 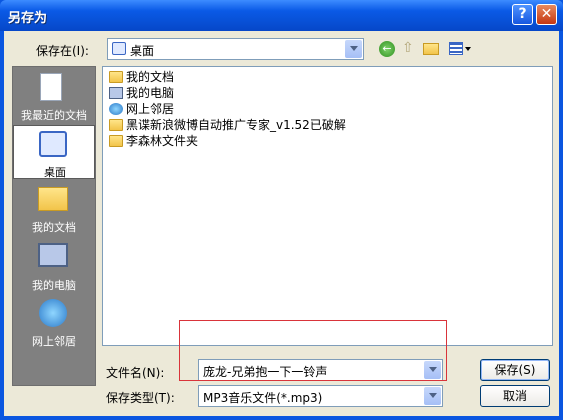 I want to click on filetype-label: 保存类型(T):, so click(x=140, y=398).